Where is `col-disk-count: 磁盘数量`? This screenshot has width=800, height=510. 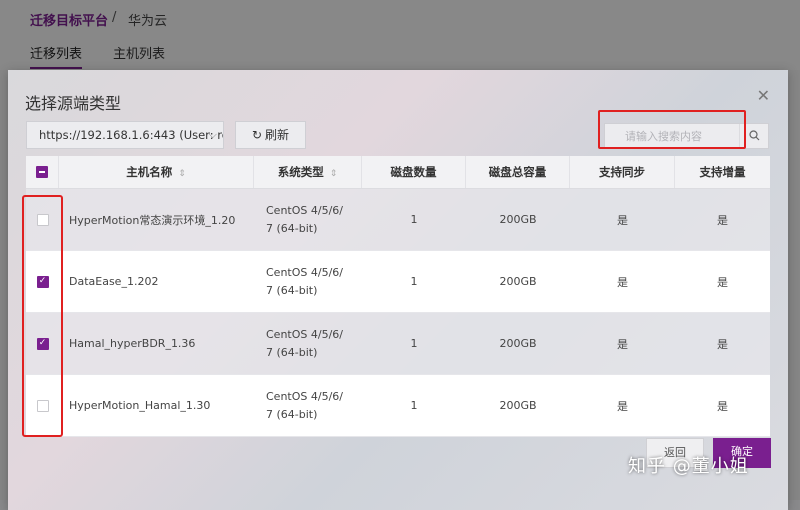 col-disk-count: 磁盘数量 is located at coordinates (414, 172).